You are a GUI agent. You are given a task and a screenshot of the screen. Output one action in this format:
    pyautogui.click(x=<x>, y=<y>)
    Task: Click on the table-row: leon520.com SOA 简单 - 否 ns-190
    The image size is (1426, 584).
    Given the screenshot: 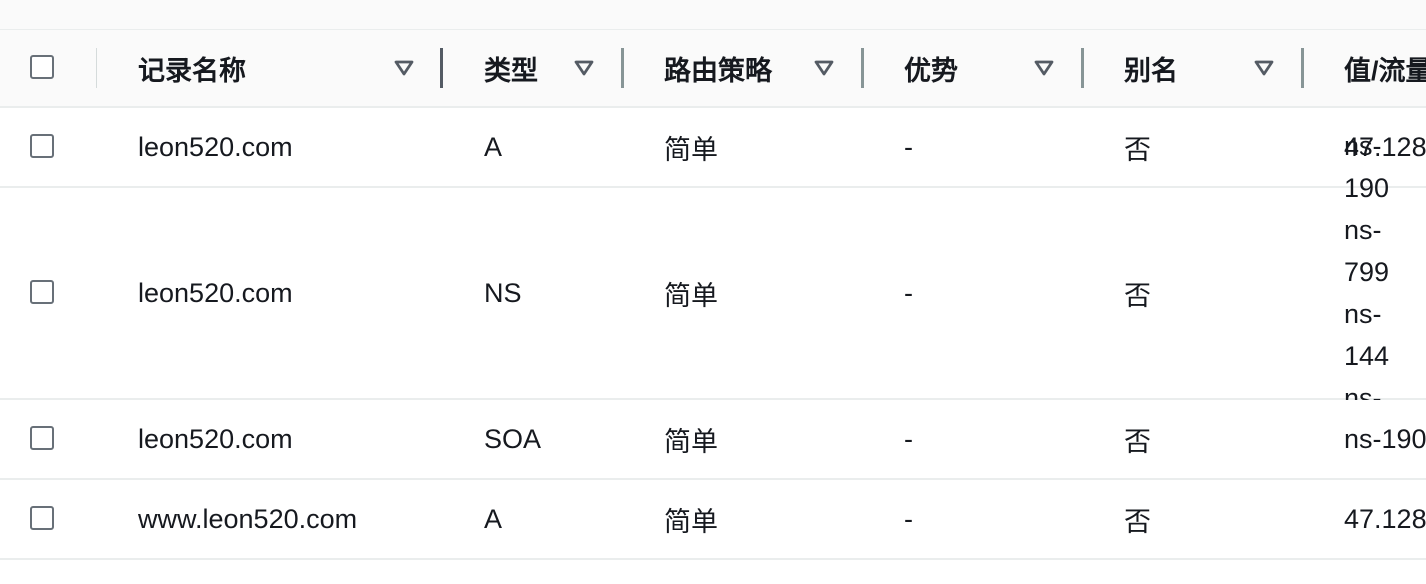 What is the action you would take?
    pyautogui.click(x=713, y=440)
    